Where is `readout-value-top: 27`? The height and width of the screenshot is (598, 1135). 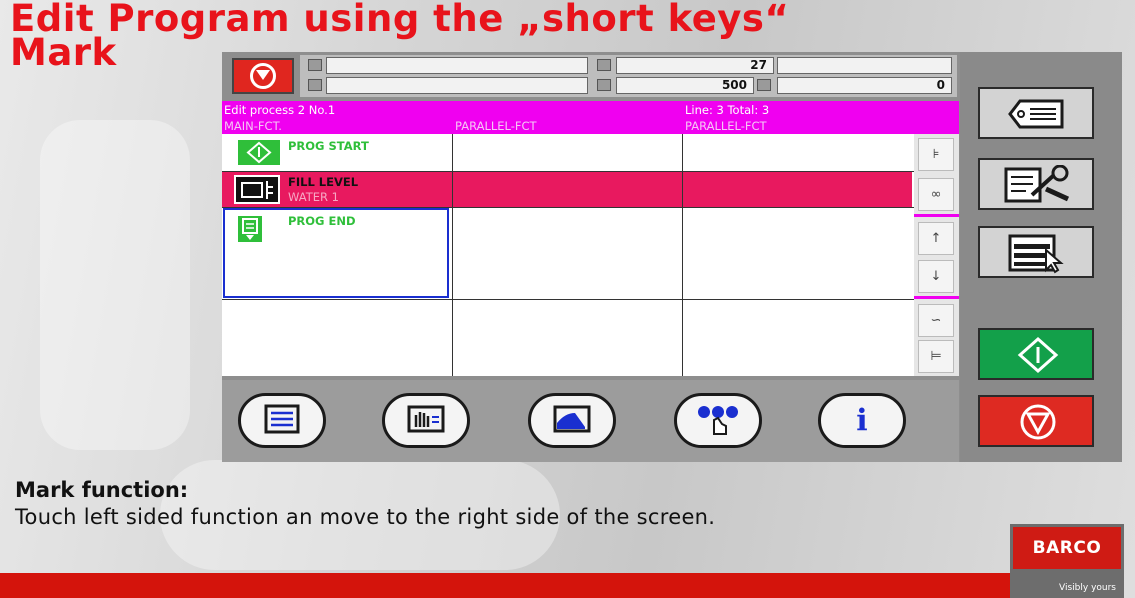
readout-value-top: 27 is located at coordinates (695, 65).